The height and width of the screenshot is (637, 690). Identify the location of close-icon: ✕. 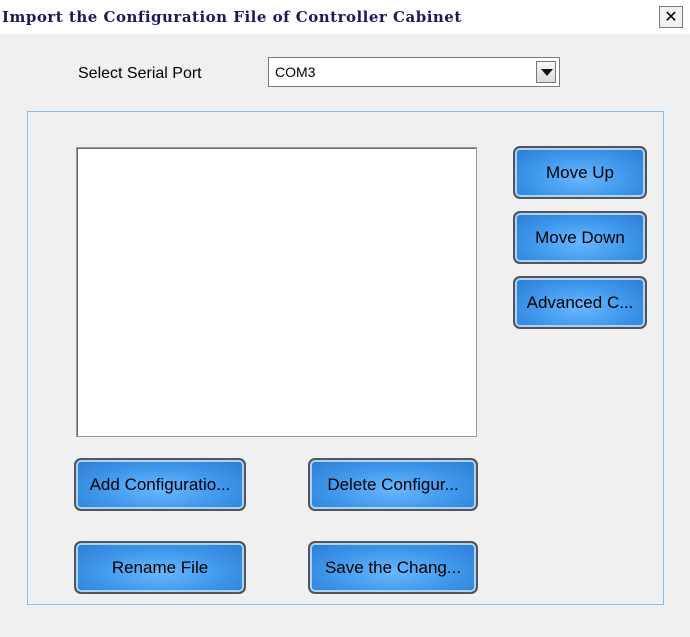
(671, 16).